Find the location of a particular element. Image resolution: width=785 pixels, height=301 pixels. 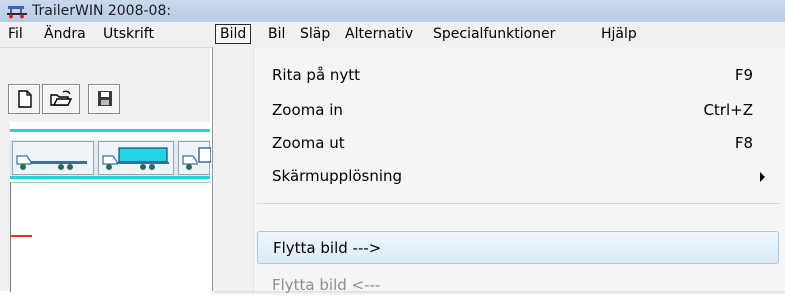

red-axis-marker is located at coordinates (21, 236).